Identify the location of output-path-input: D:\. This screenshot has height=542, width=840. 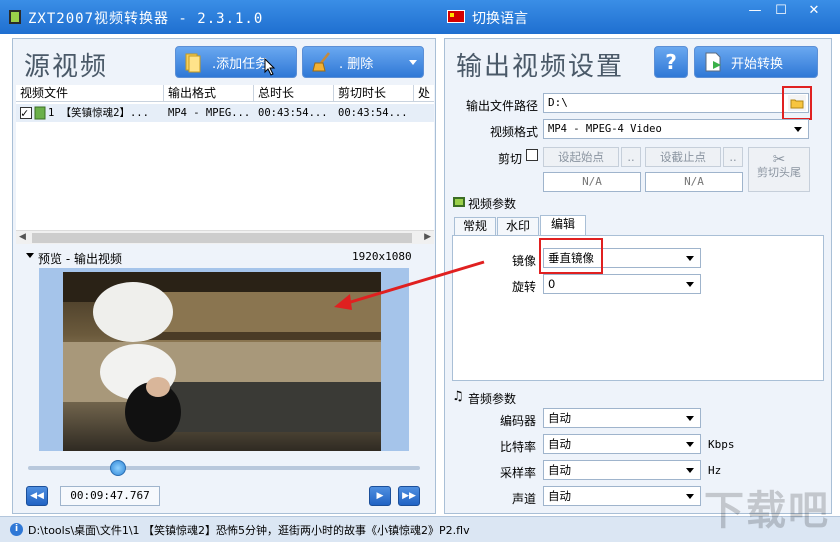
(676, 103).